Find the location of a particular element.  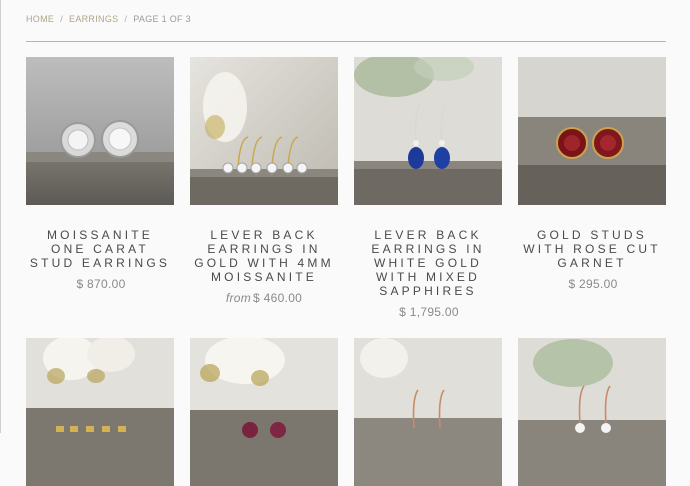

product-price: $ 1,795.00 is located at coordinates (428, 312).